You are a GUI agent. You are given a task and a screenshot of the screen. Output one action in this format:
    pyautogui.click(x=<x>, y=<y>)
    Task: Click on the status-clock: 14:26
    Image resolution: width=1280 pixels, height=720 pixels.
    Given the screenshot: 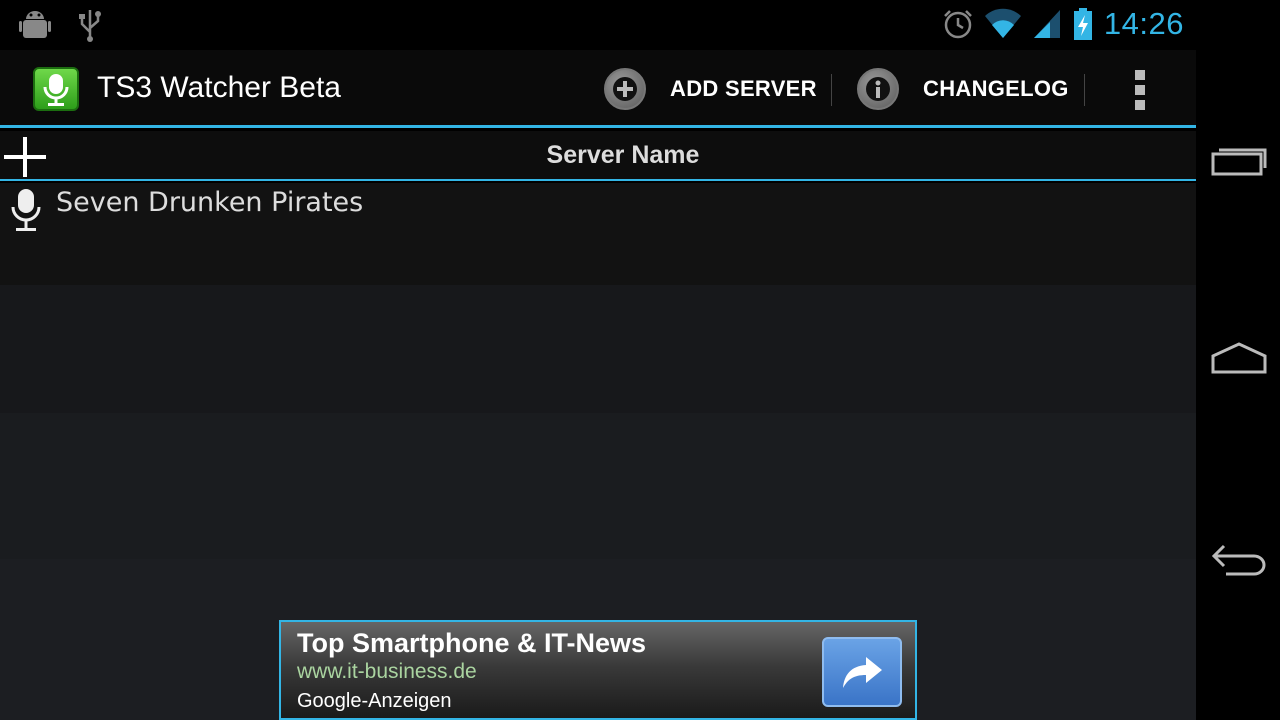 What is the action you would take?
    pyautogui.click(x=1143, y=23)
    